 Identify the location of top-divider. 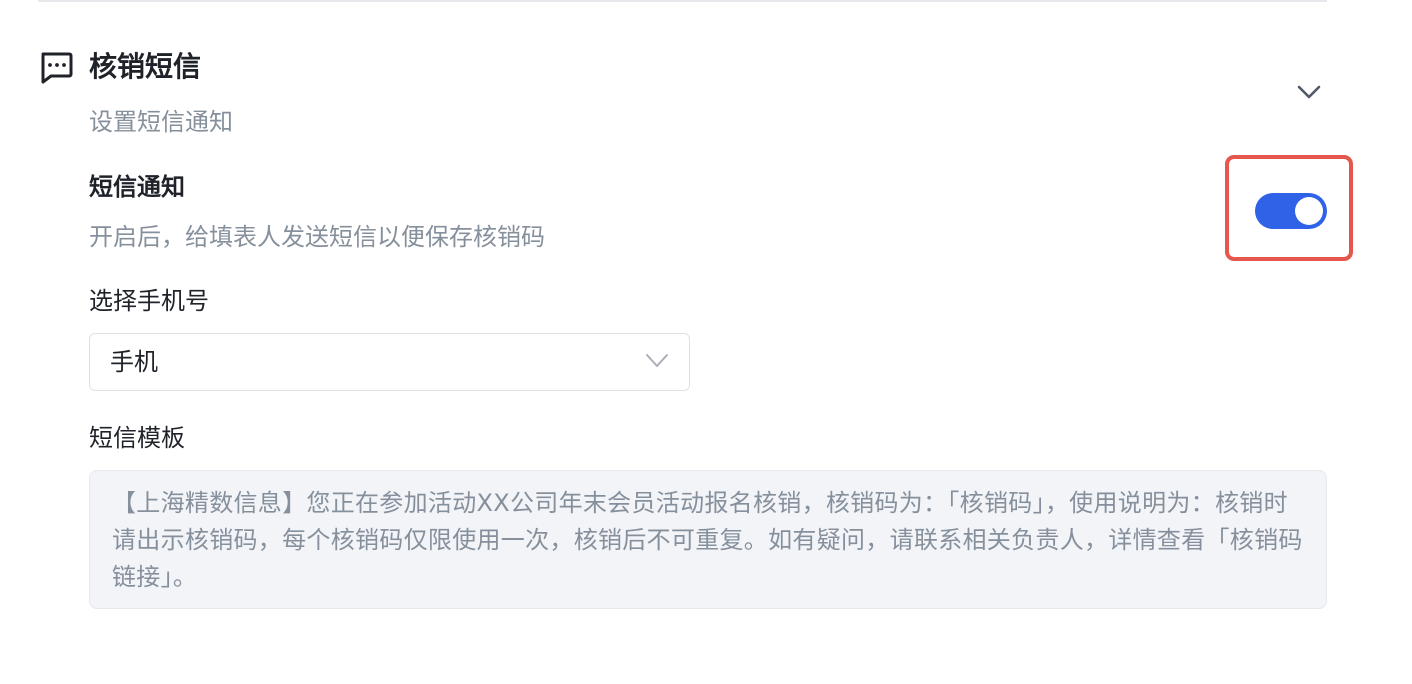
(682, 1).